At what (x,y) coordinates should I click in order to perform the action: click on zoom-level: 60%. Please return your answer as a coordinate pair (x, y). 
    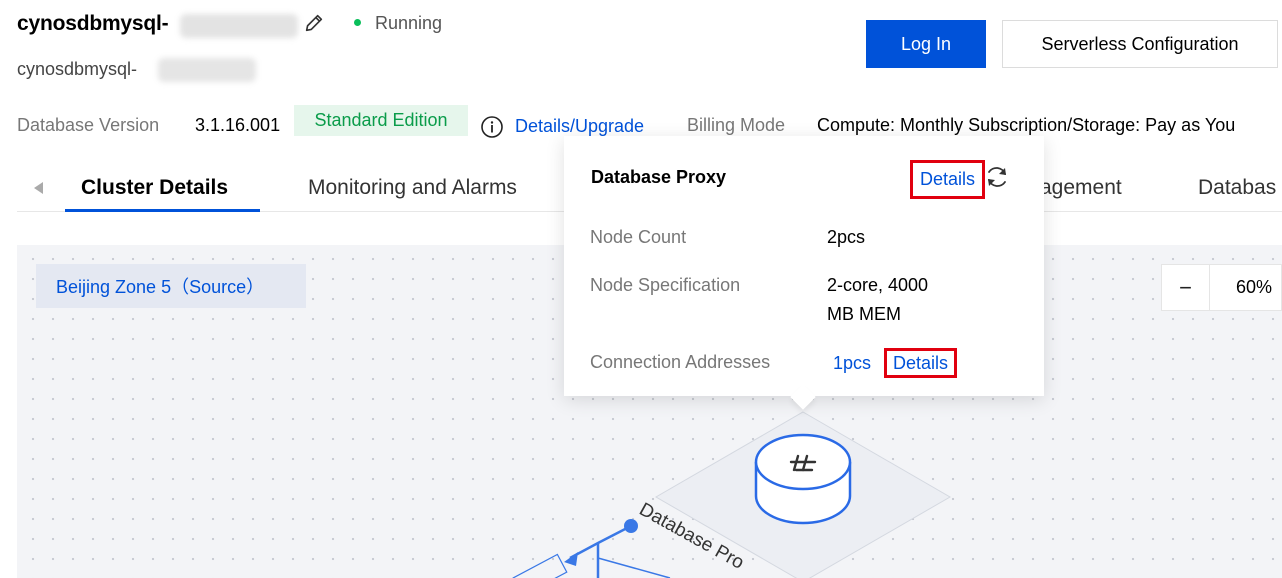
    Looking at the image, I should click on (1254, 287).